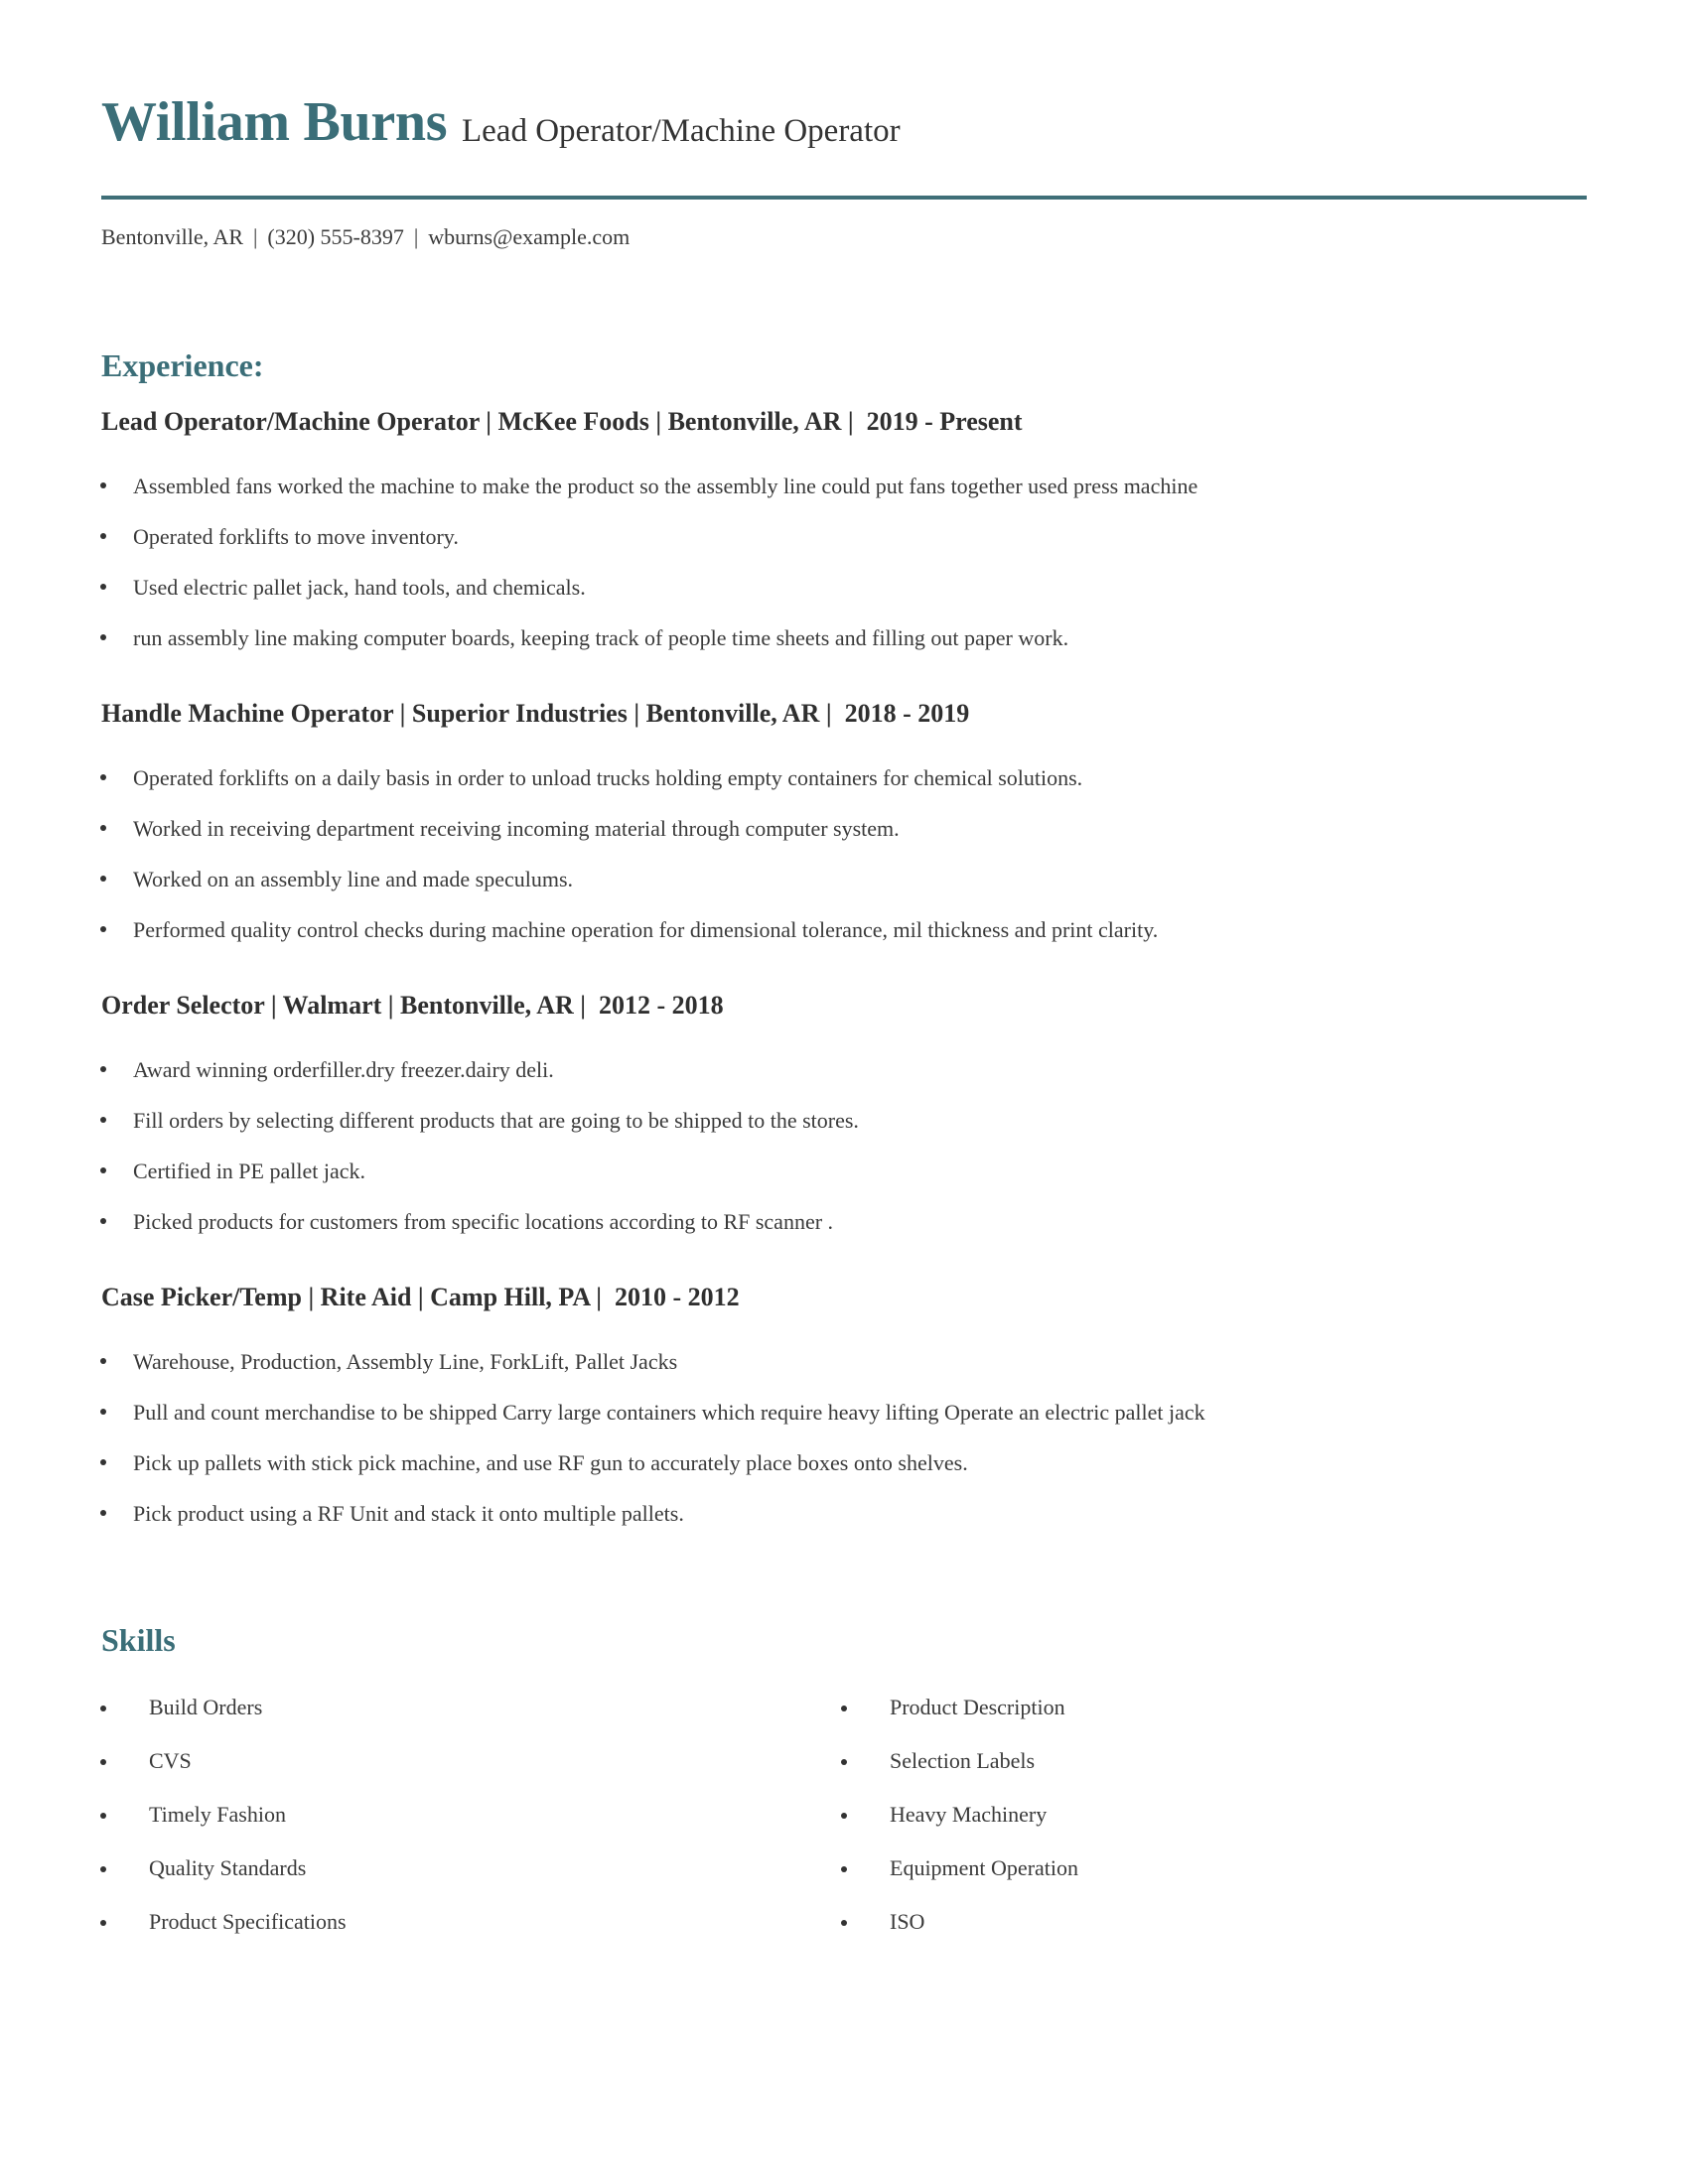 Image resolution: width=1688 pixels, height=2184 pixels. I want to click on skill-text: Heavy Machinery, so click(969, 1814).